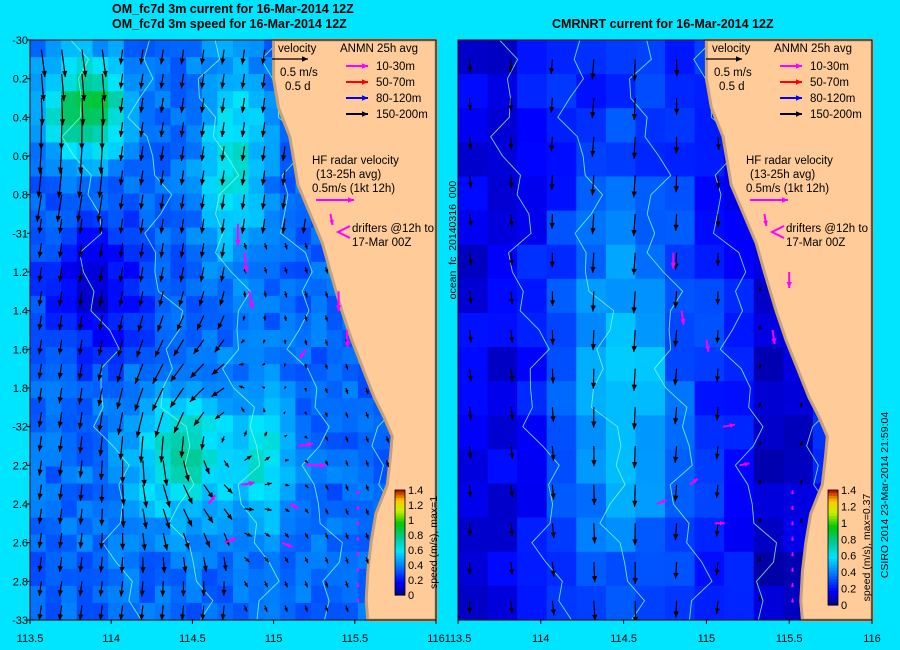  What do you see at coordinates (30, 639) in the screenshot?
I see `x-tick-label: 113.5` at bounding box center [30, 639].